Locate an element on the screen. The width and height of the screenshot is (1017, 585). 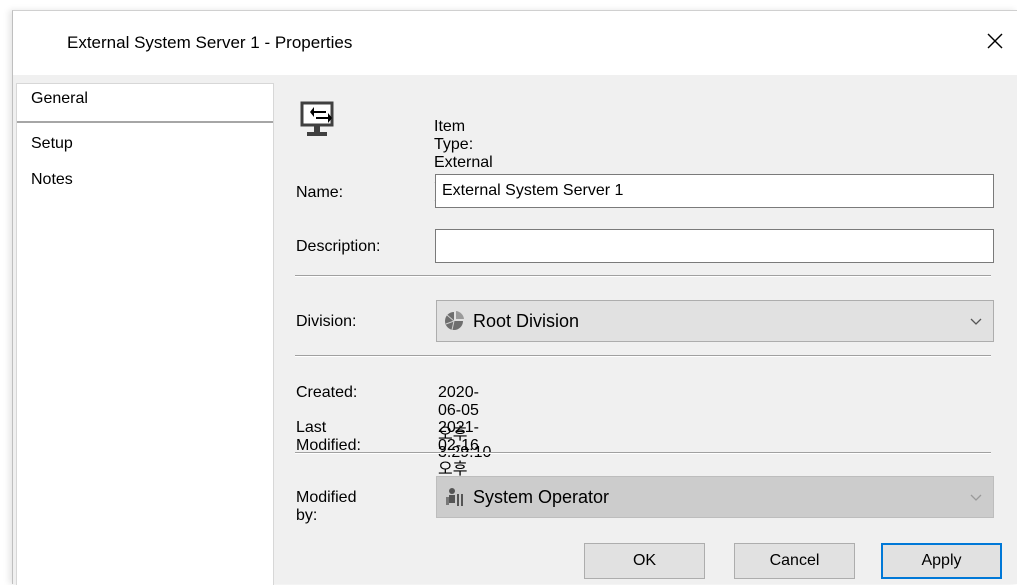
name-label: Name: is located at coordinates (320, 192).